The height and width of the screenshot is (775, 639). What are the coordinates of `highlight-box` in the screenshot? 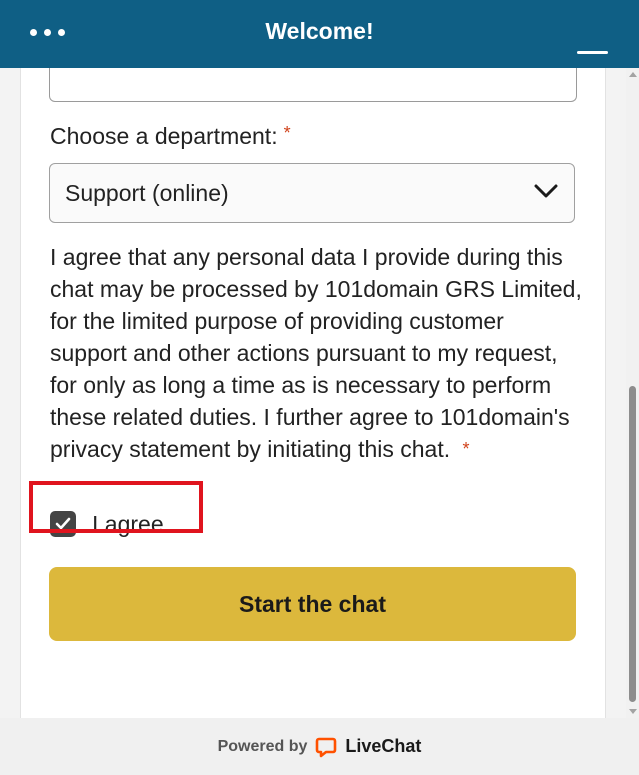 It's located at (116, 507).